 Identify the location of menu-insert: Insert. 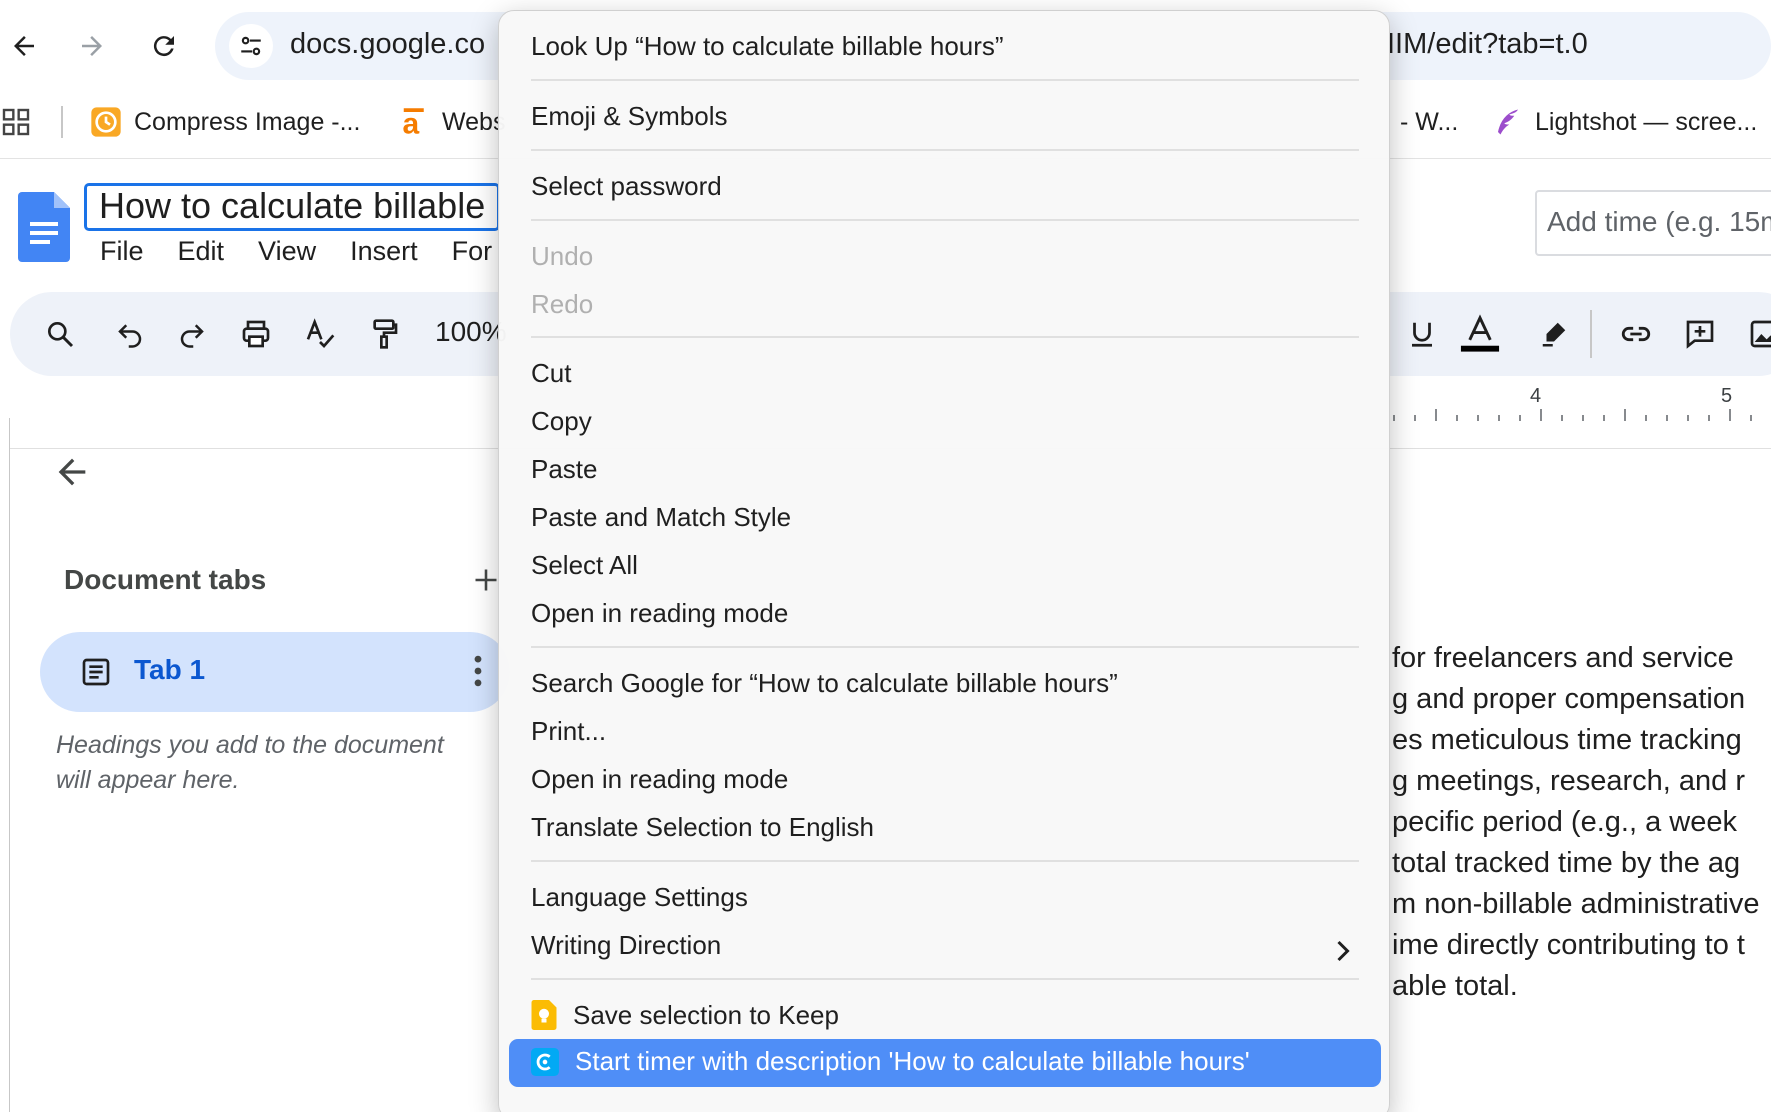
(384, 254).